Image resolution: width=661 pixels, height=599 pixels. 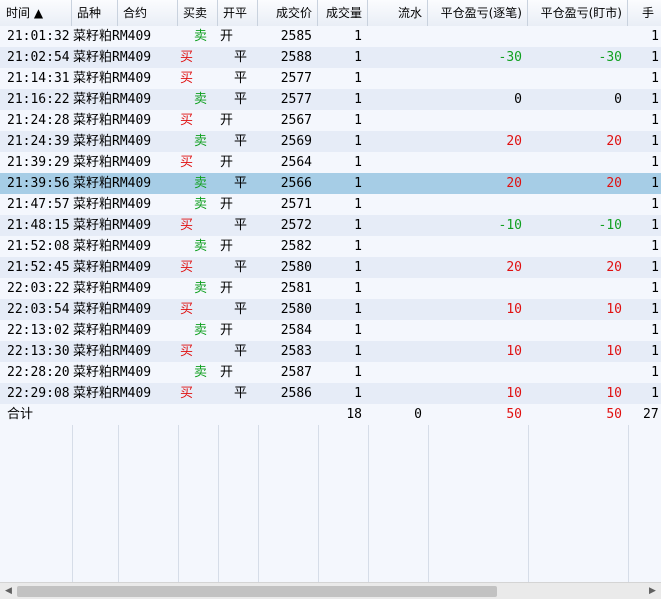 What do you see at coordinates (38, 36) in the screenshot?
I see `cell-time: 21:01:32` at bounding box center [38, 36].